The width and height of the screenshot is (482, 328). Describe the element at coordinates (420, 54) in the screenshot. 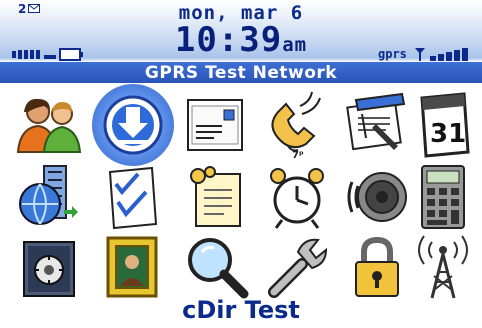

I see `antenna-icon` at that location.